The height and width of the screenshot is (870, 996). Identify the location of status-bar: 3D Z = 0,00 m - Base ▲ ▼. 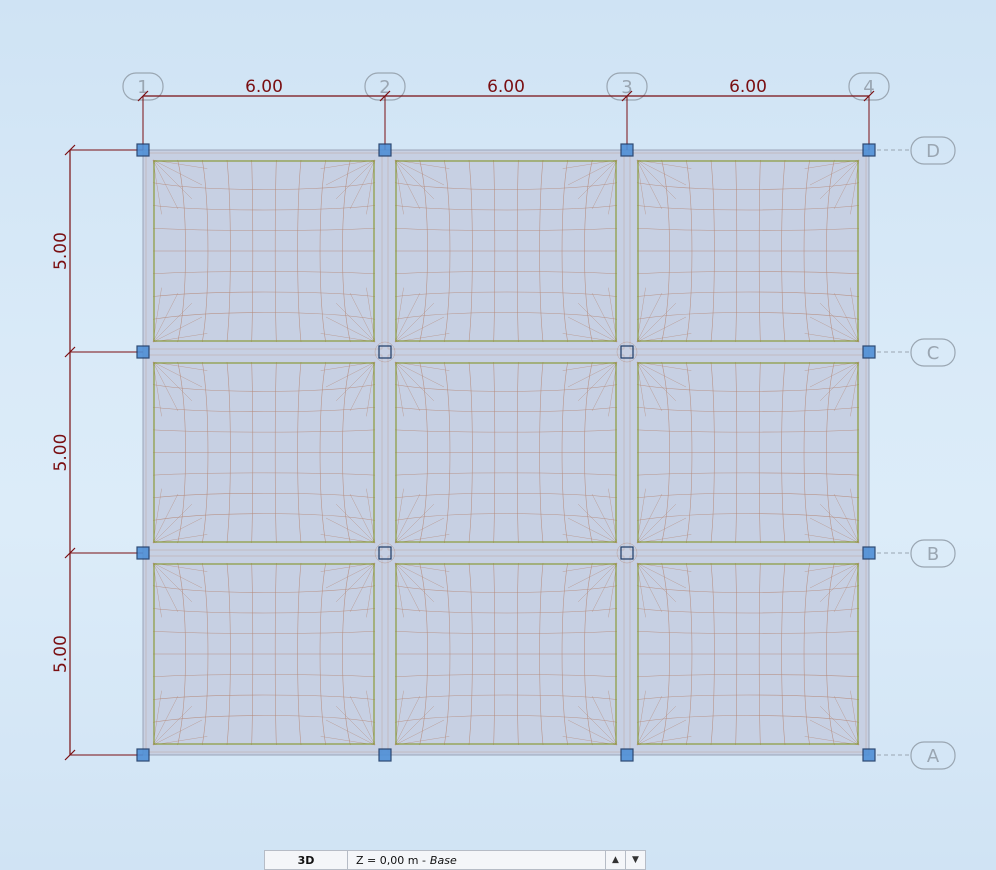
(455, 860).